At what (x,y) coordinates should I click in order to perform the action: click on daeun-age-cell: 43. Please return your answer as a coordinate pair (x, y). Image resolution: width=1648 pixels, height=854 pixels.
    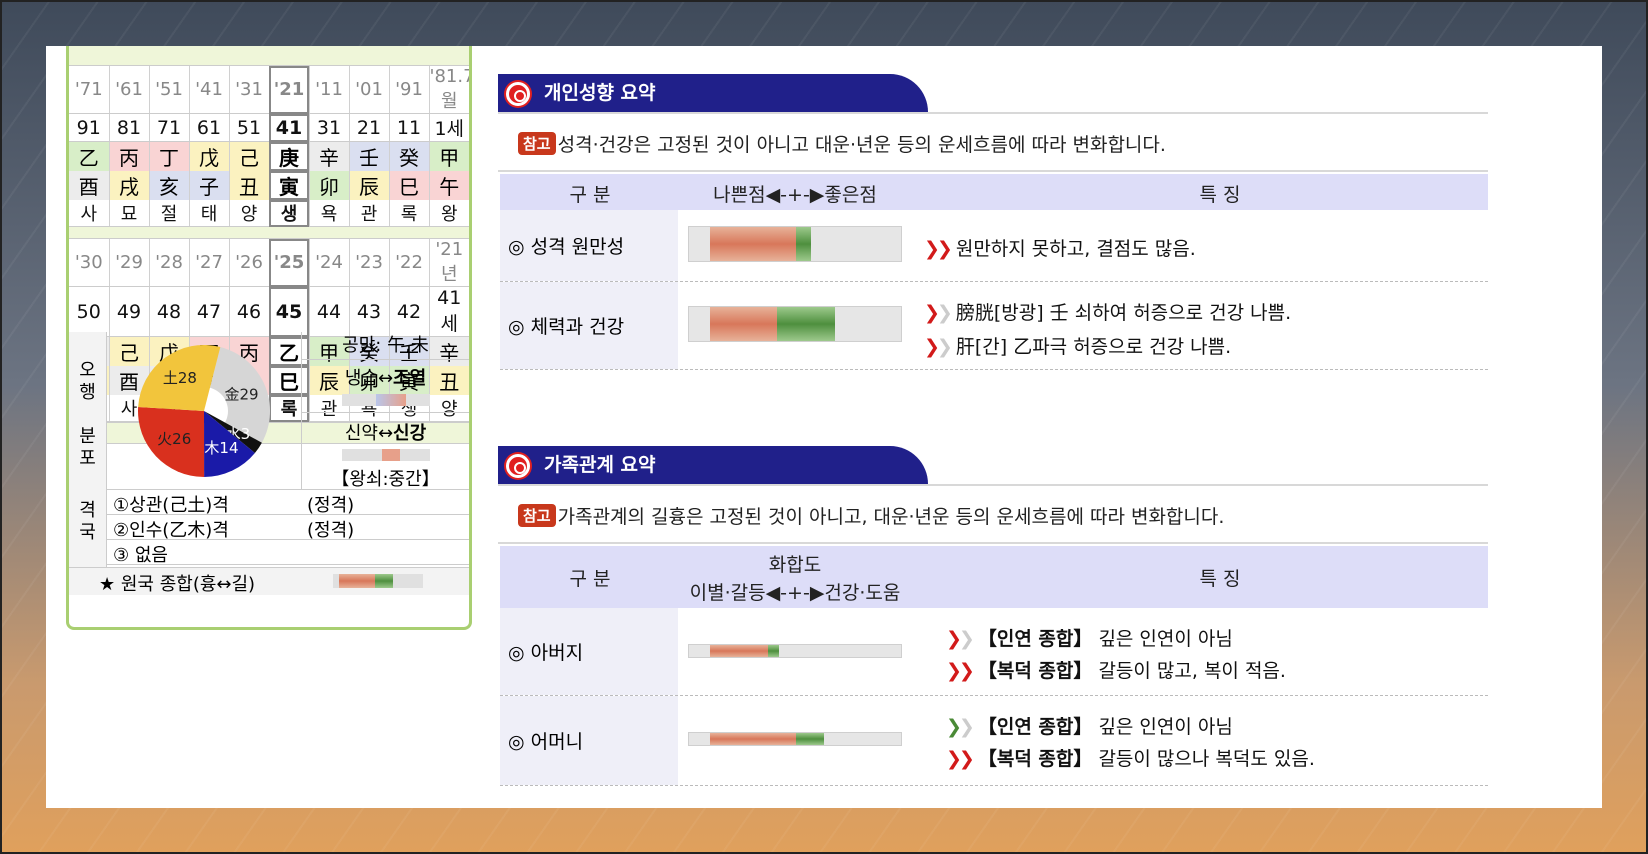
    Looking at the image, I should click on (369, 311).